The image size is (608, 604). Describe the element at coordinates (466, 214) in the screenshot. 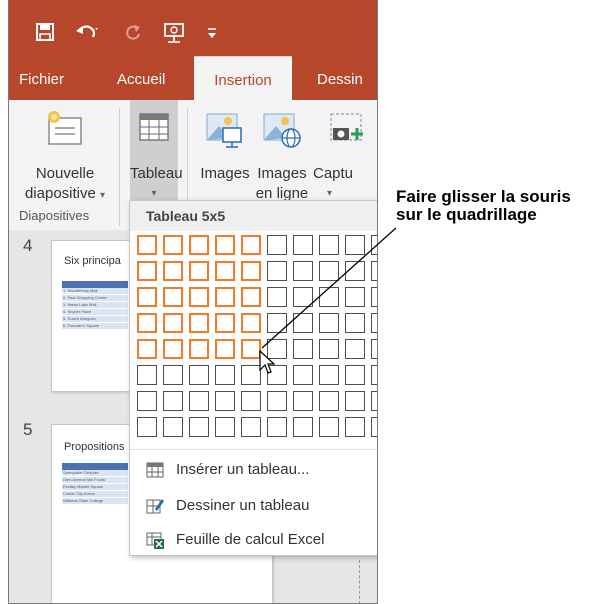

I see `callout-line-2: sur le quadrillage` at that location.